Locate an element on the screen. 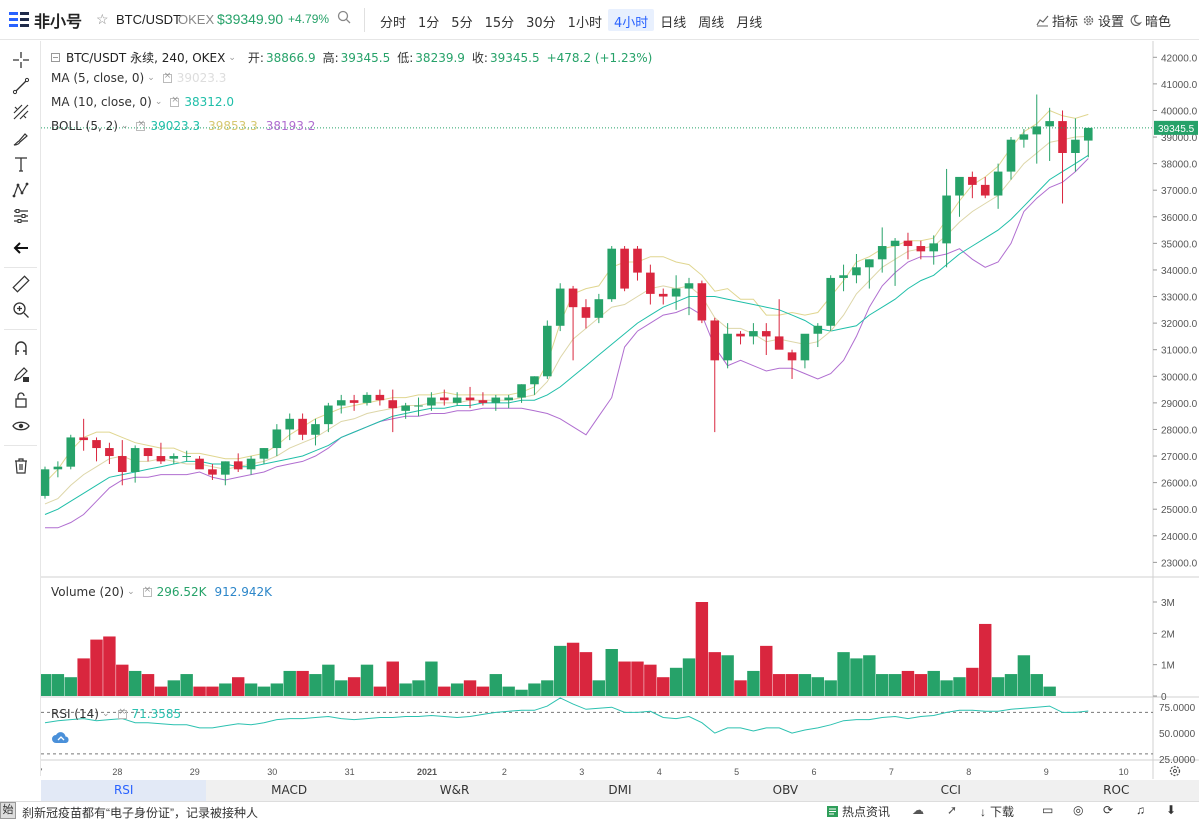 Image resolution: width=1199 pixels, height=821 pixels. tab-wr: W&R is located at coordinates (454, 790).